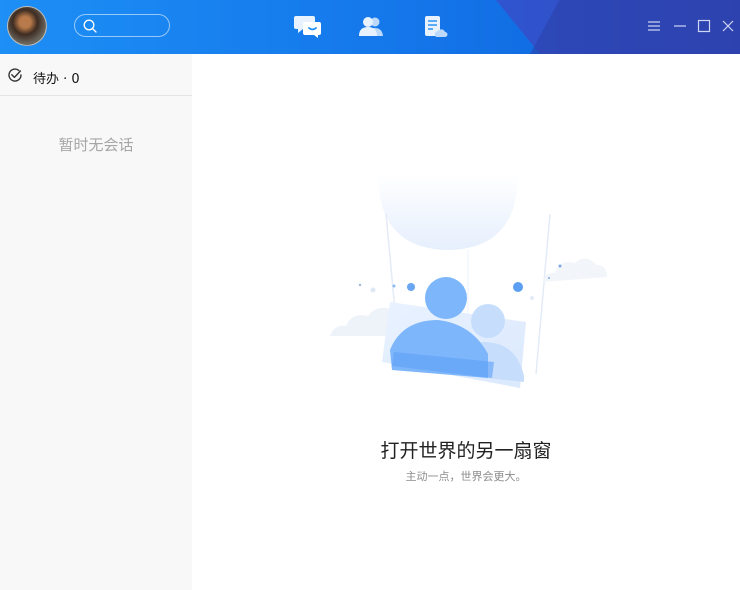  I want to click on document-icon, so click(436, 26).